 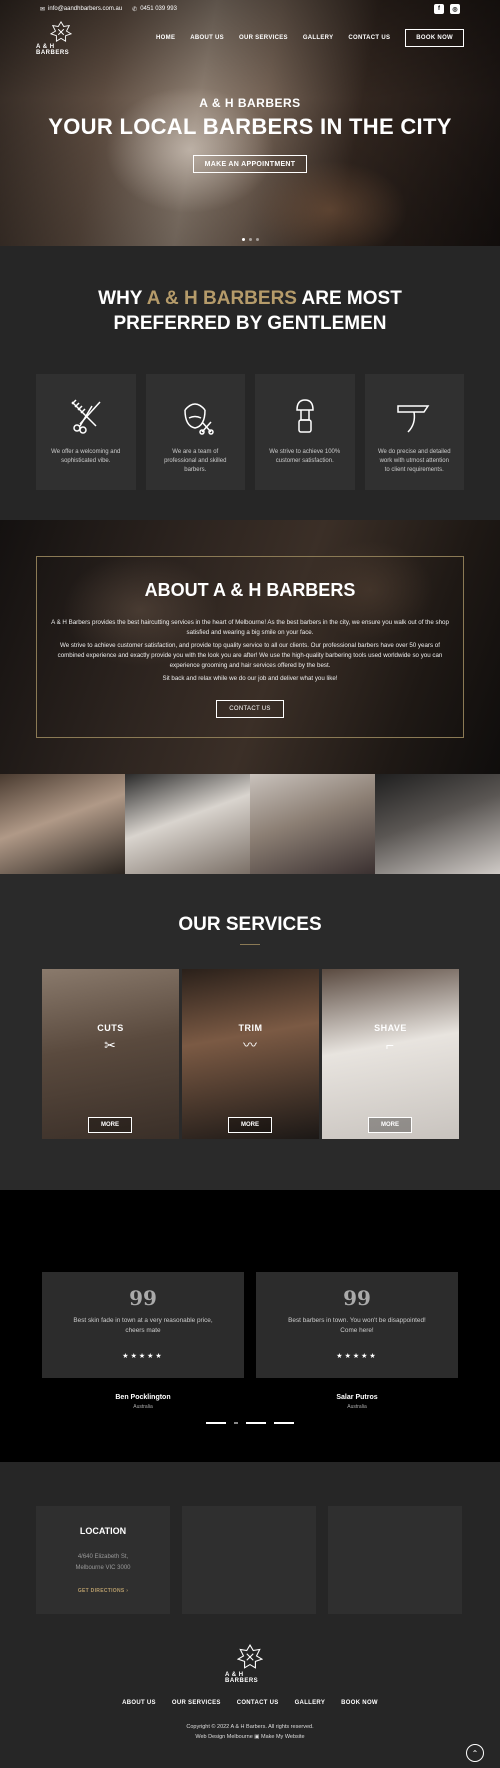 I want to click on nav-home: HOME, so click(x=165, y=38).